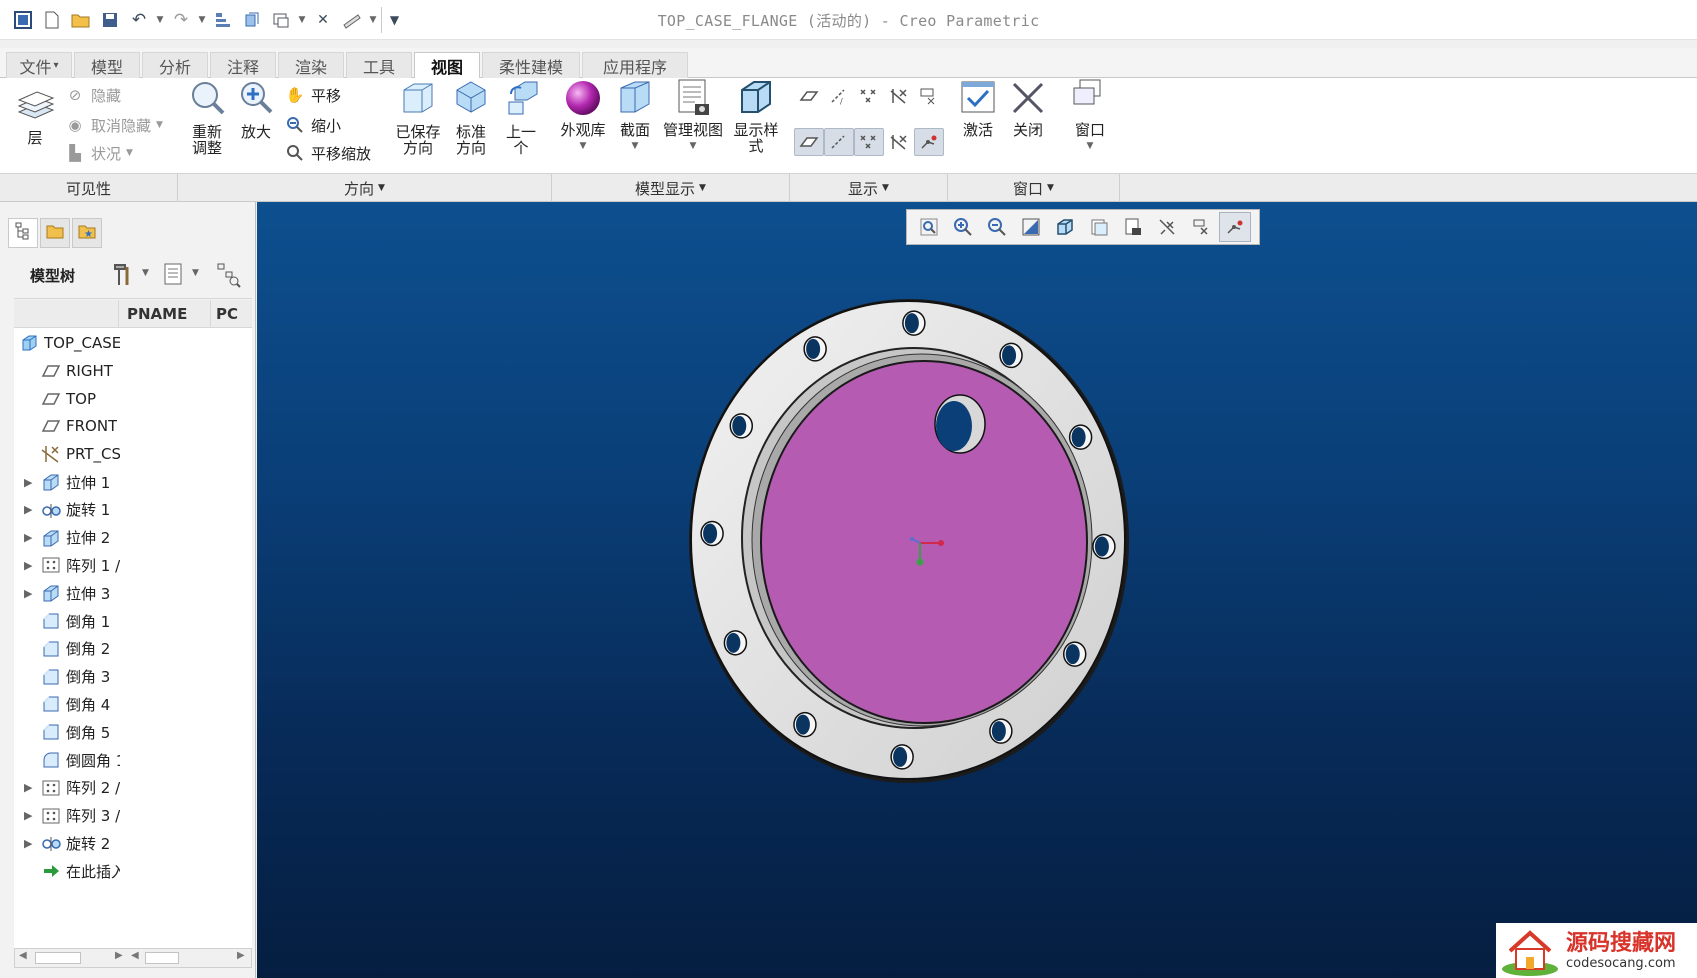 The height and width of the screenshot is (978, 1697). What do you see at coordinates (365, 188) in the screenshot?
I see `group-orientation: 方向 ▼` at bounding box center [365, 188].